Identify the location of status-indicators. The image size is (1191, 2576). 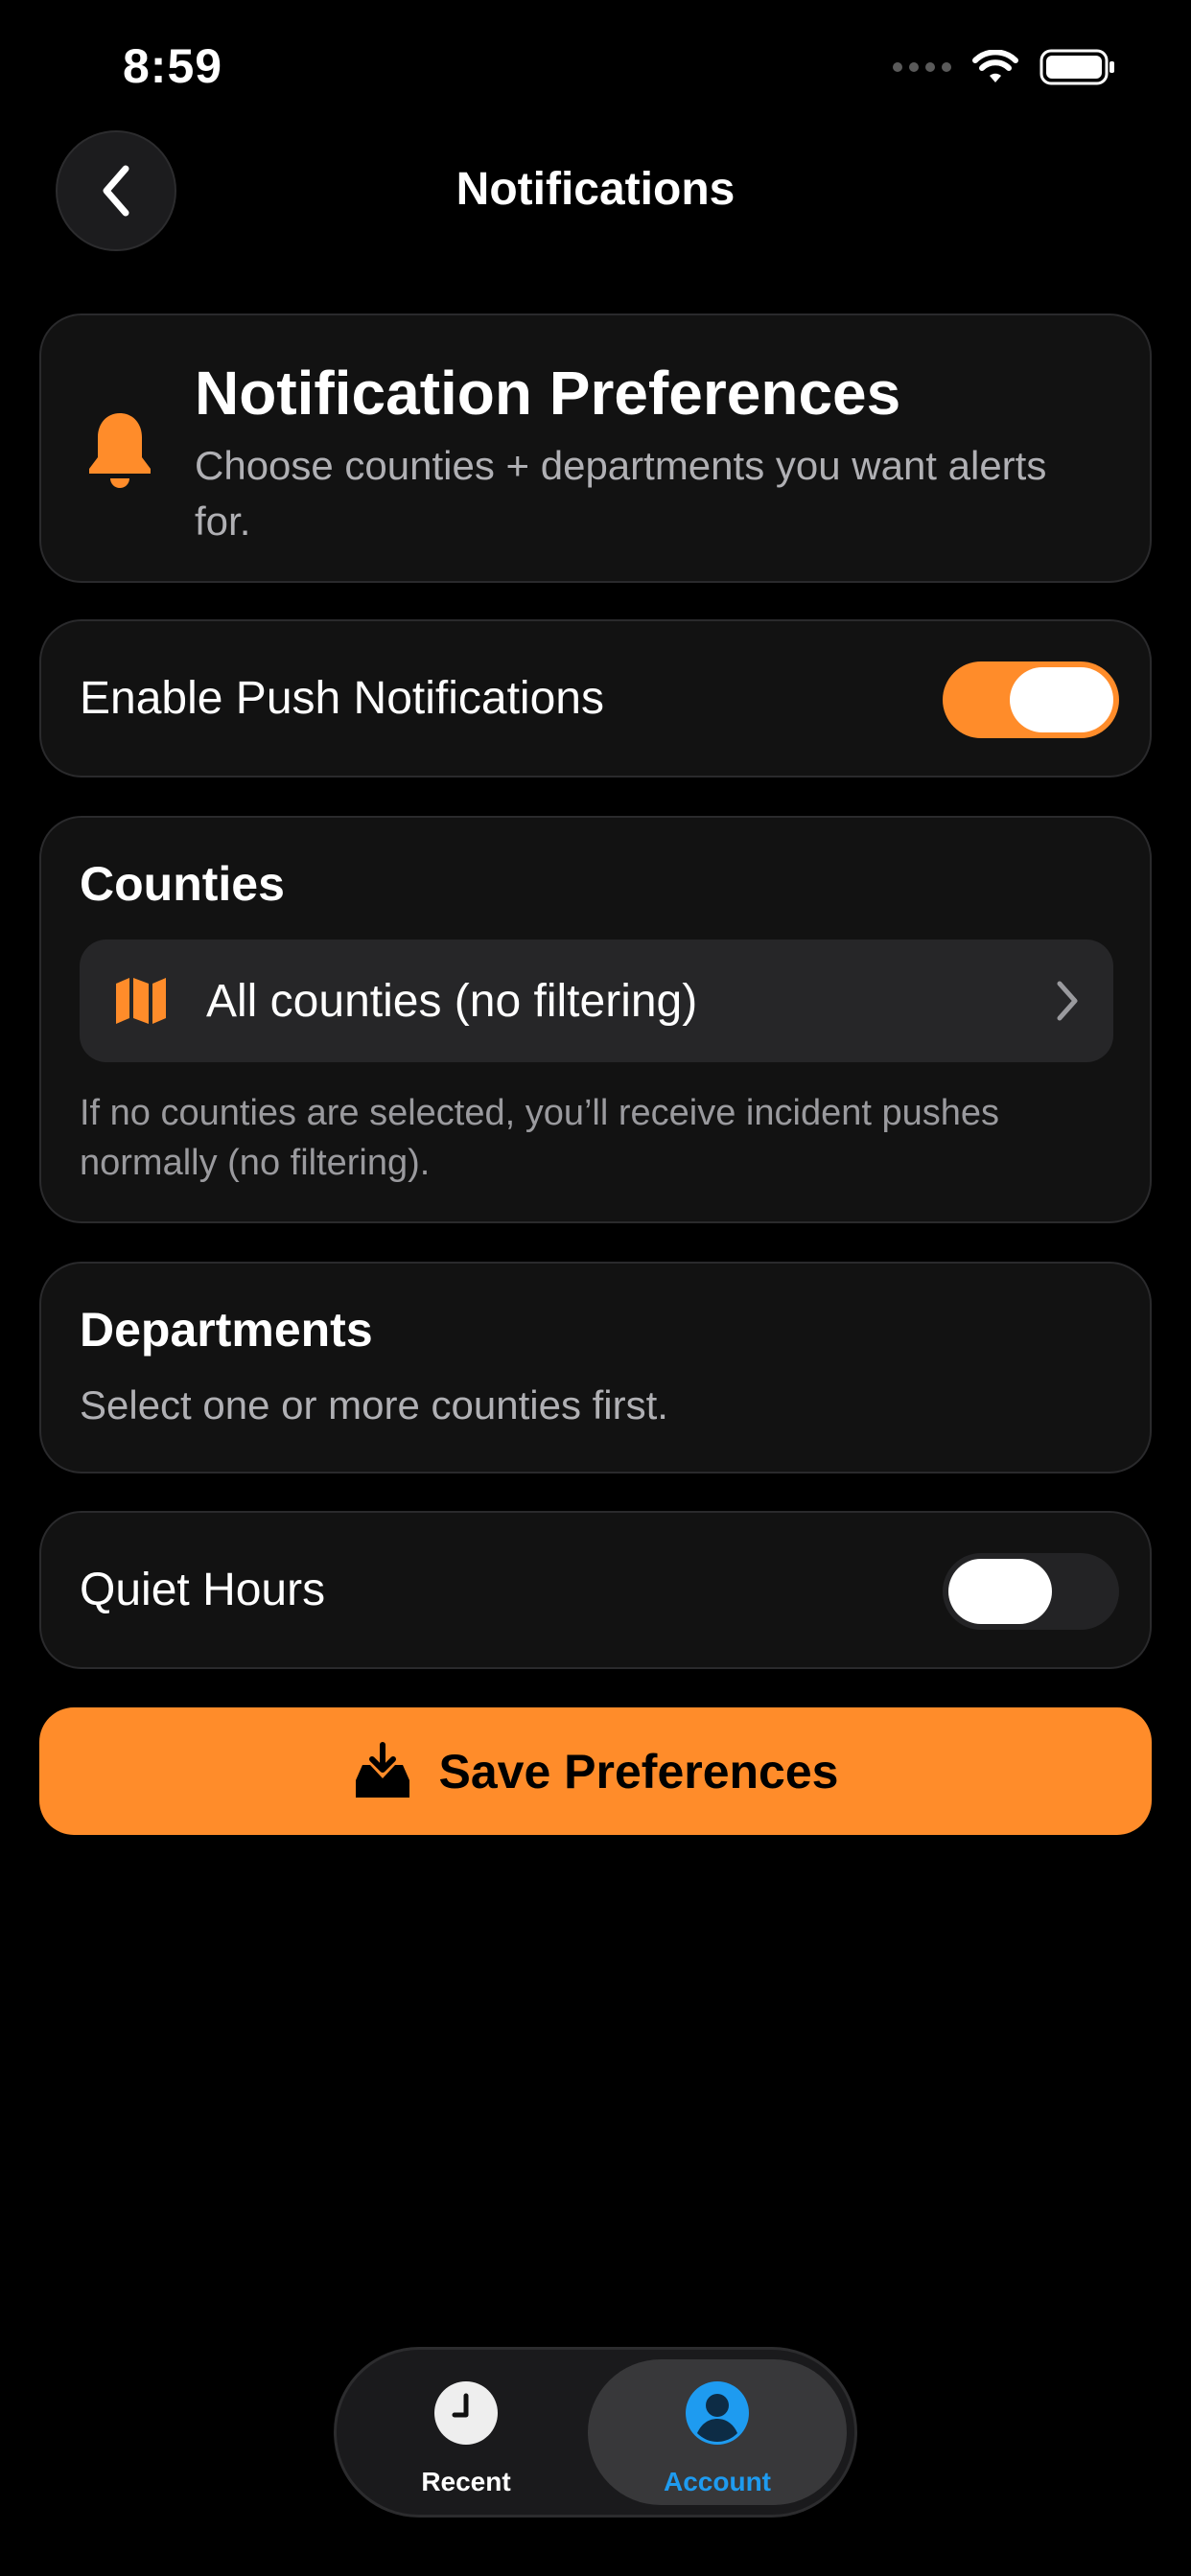
(1004, 67).